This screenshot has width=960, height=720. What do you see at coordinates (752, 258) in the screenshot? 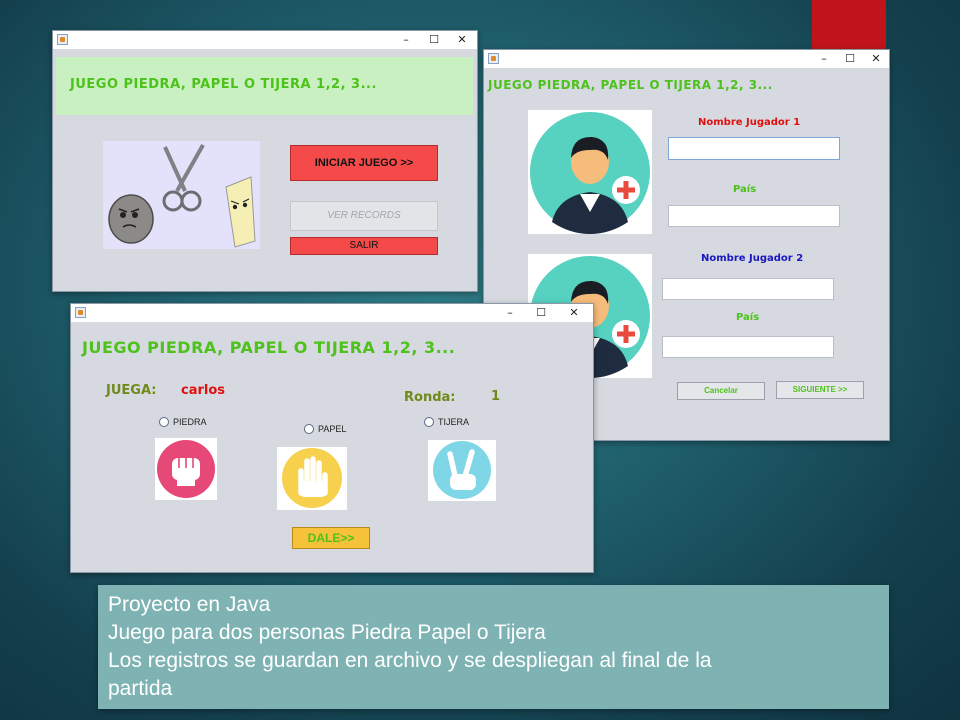
I see `player2-name-label: Nombre Jugador 2` at bounding box center [752, 258].